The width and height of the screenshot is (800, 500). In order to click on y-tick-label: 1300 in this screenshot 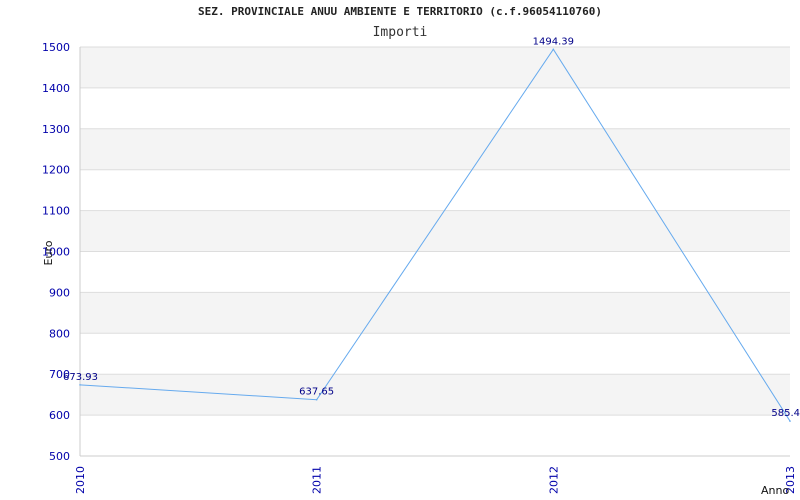, I will do `click(56, 129)`.